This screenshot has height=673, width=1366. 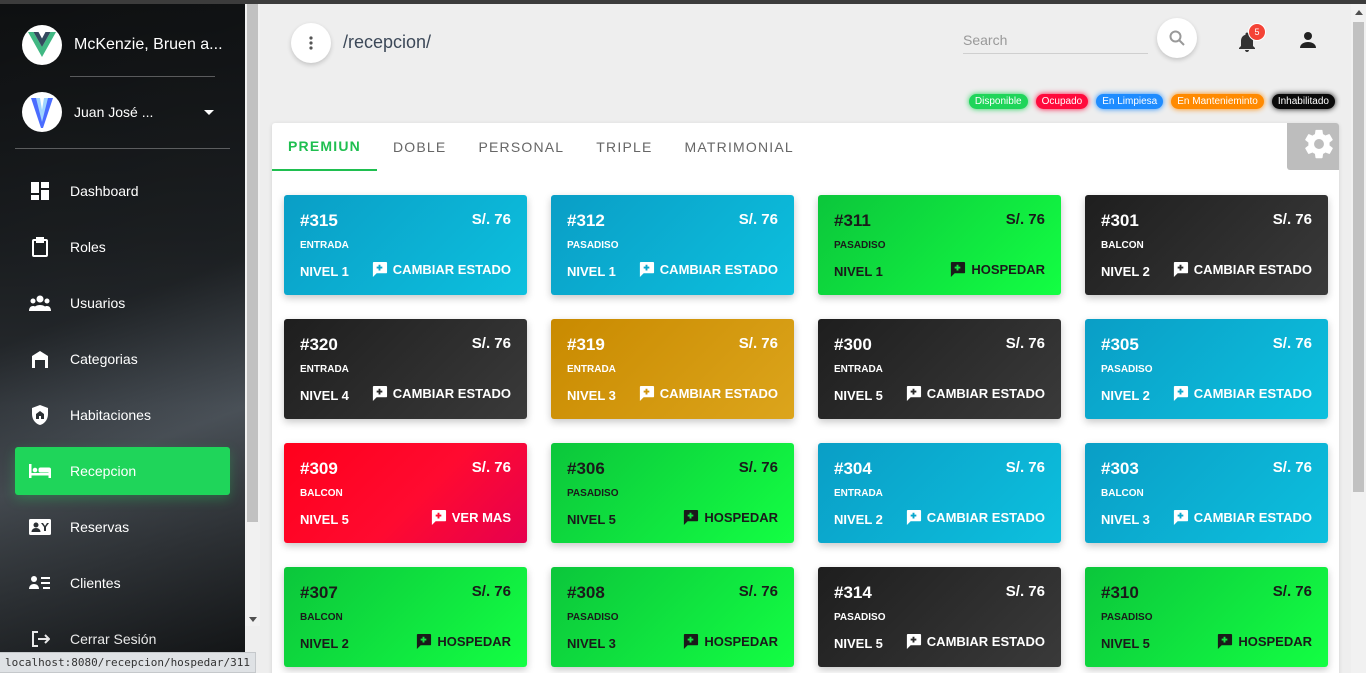 I want to click on more-vert-icon, so click(x=311, y=43).